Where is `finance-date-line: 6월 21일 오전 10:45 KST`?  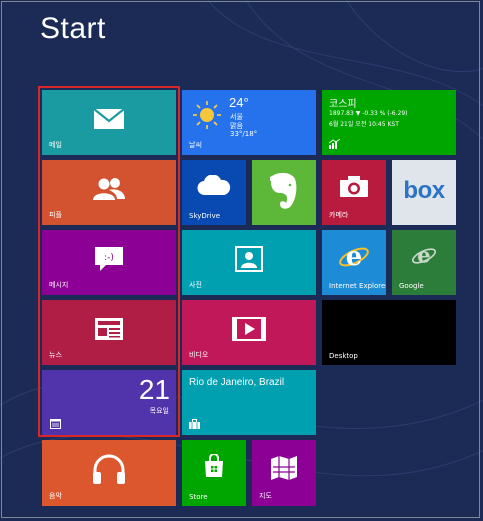 finance-date-line: 6월 21일 오전 10:45 KST is located at coordinates (364, 124).